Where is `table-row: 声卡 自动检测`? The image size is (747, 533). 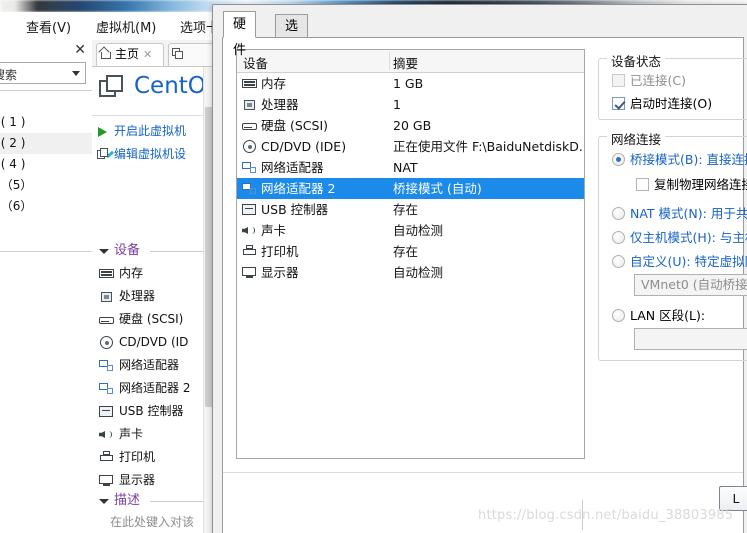
table-row: 声卡 自动检测 is located at coordinates (410, 230).